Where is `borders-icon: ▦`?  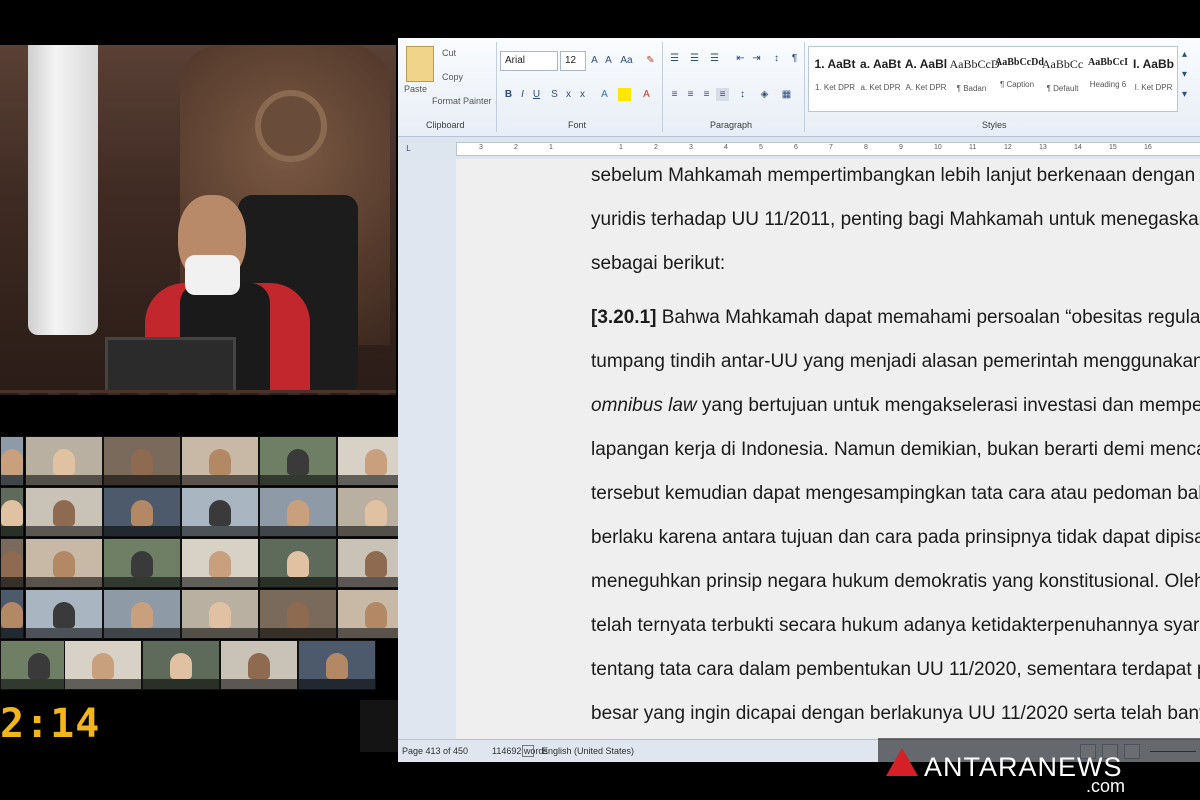
borders-icon: ▦ is located at coordinates (786, 94).